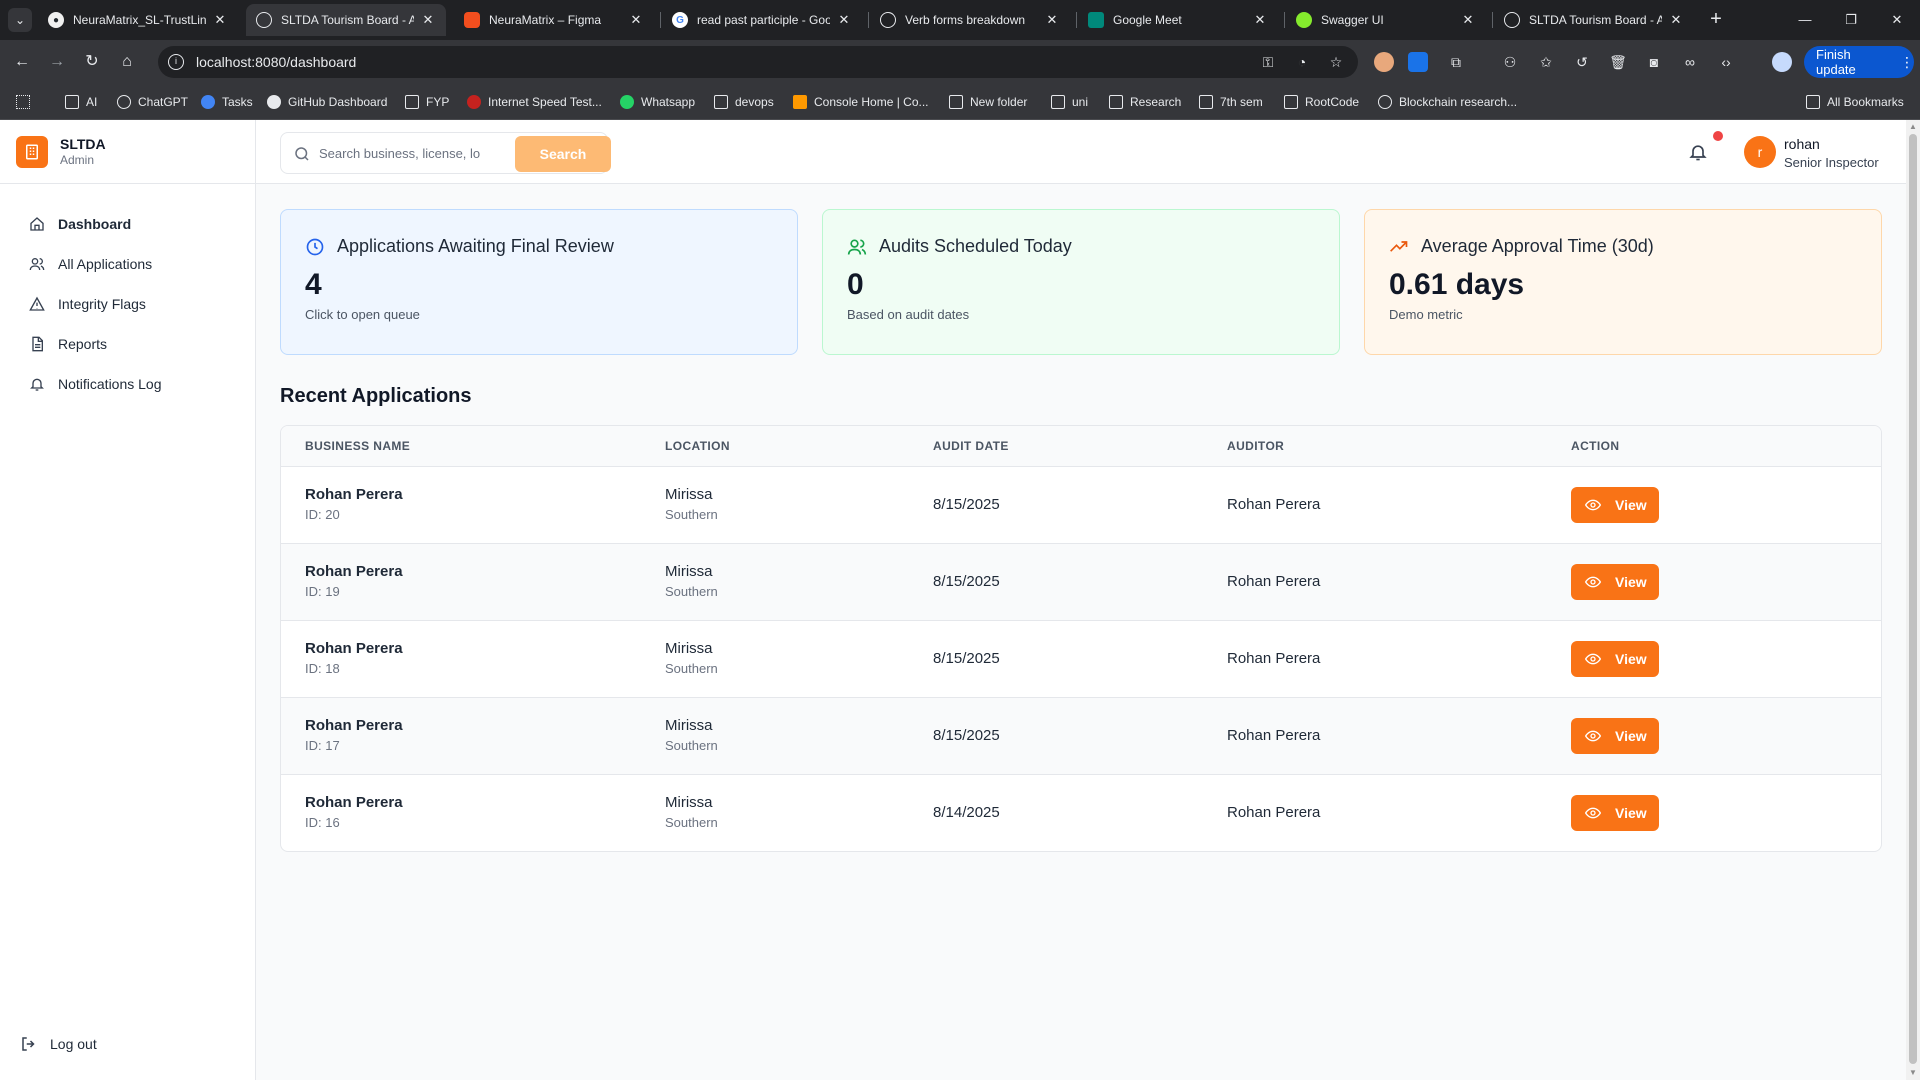 The width and height of the screenshot is (1920, 1080). What do you see at coordinates (427, 102) in the screenshot?
I see `bookmark-item: FYP` at bounding box center [427, 102].